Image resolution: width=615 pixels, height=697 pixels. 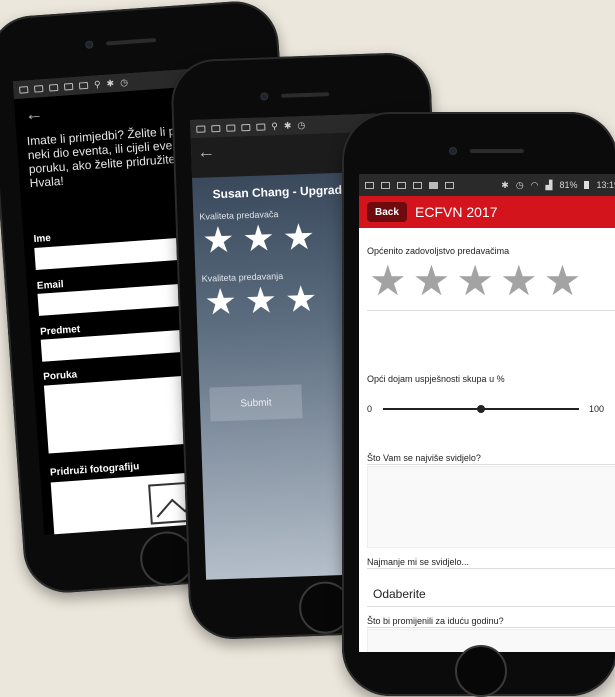 What do you see at coordinates (60, 331) in the screenshot?
I see `subject-label: Predmet` at bounding box center [60, 331].